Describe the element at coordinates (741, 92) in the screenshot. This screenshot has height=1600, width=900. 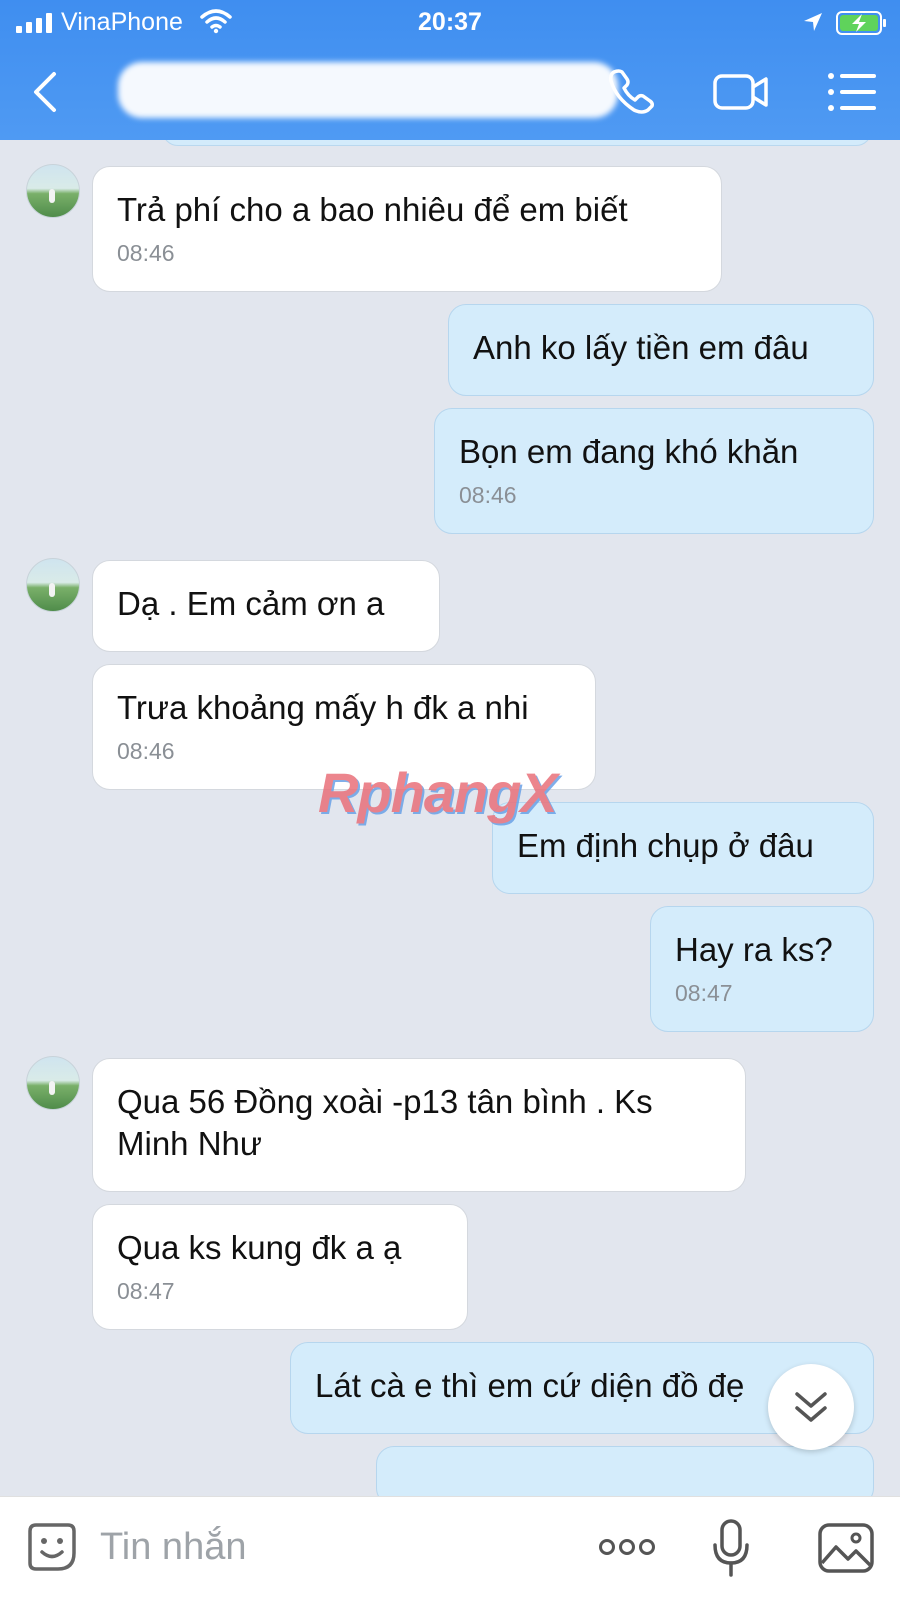
I see `video-camera-icon` at that location.